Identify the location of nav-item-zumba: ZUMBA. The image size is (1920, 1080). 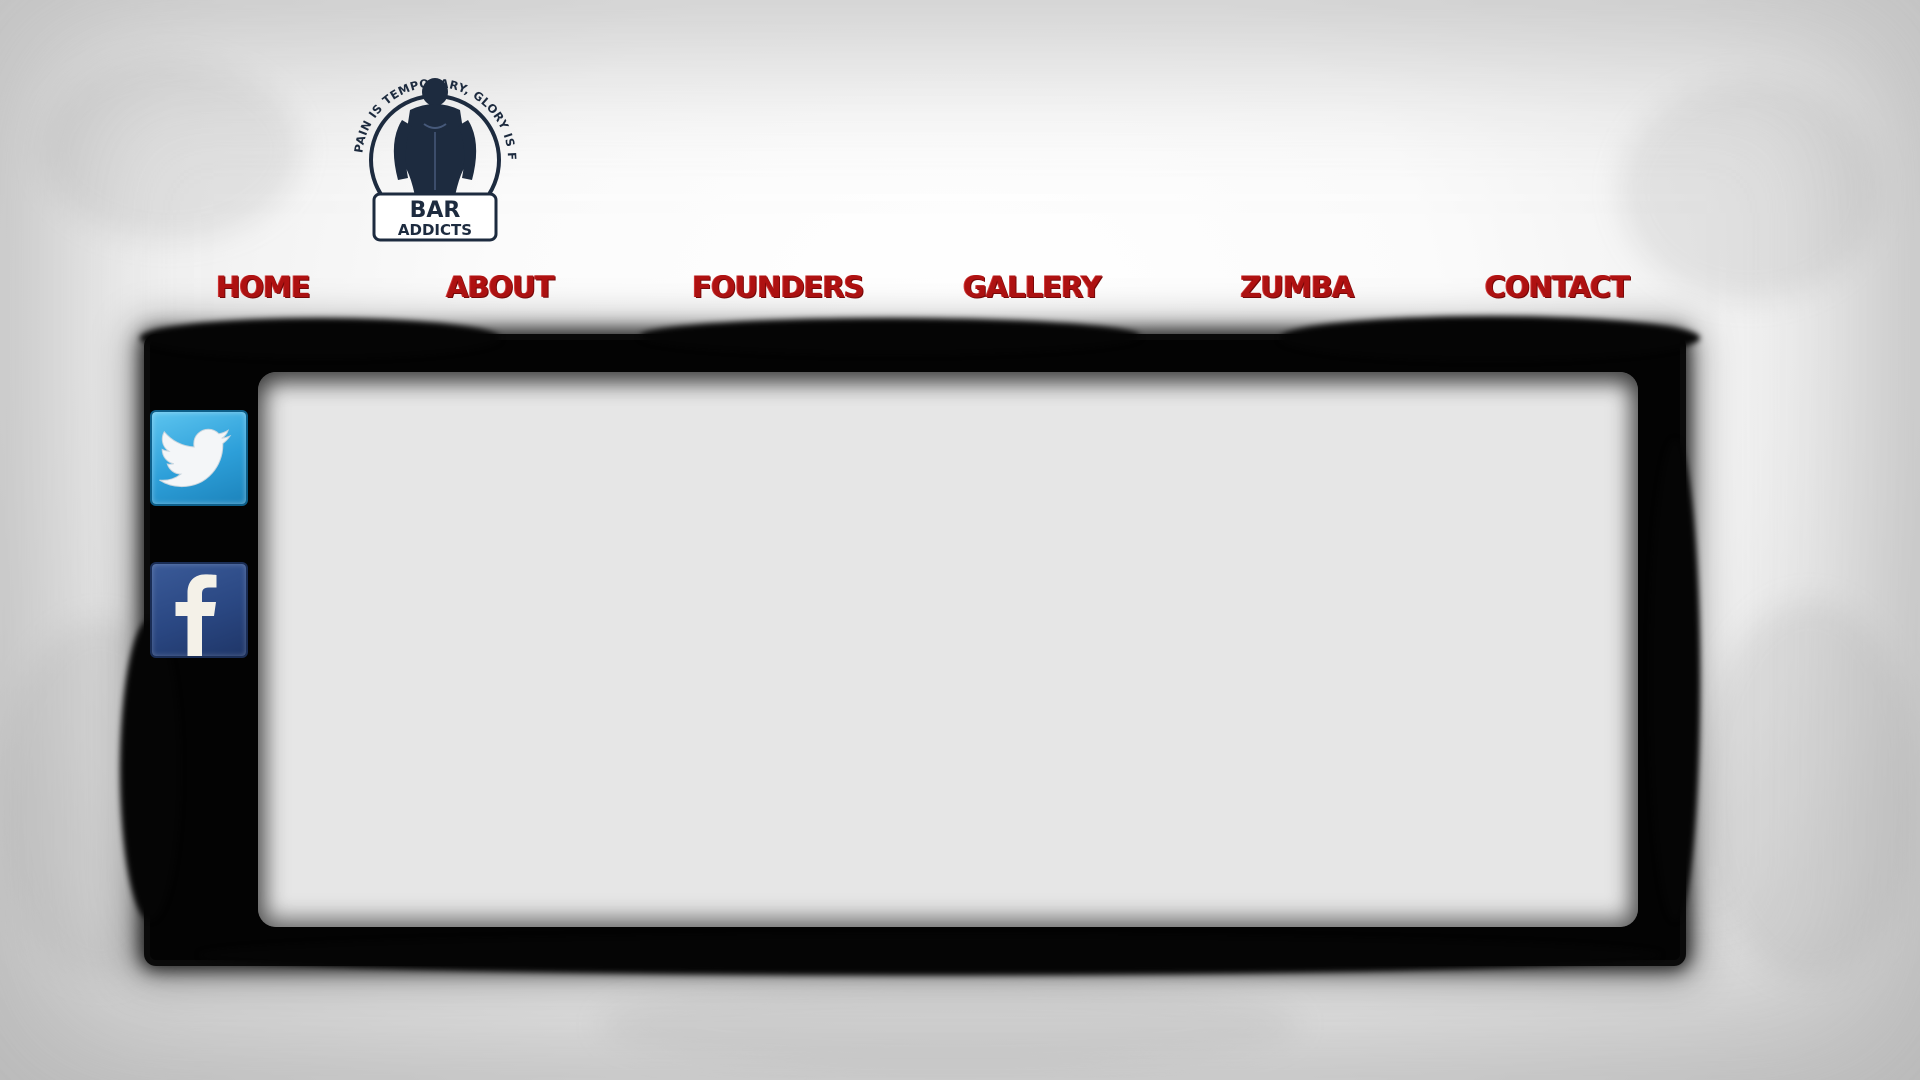
(1298, 287).